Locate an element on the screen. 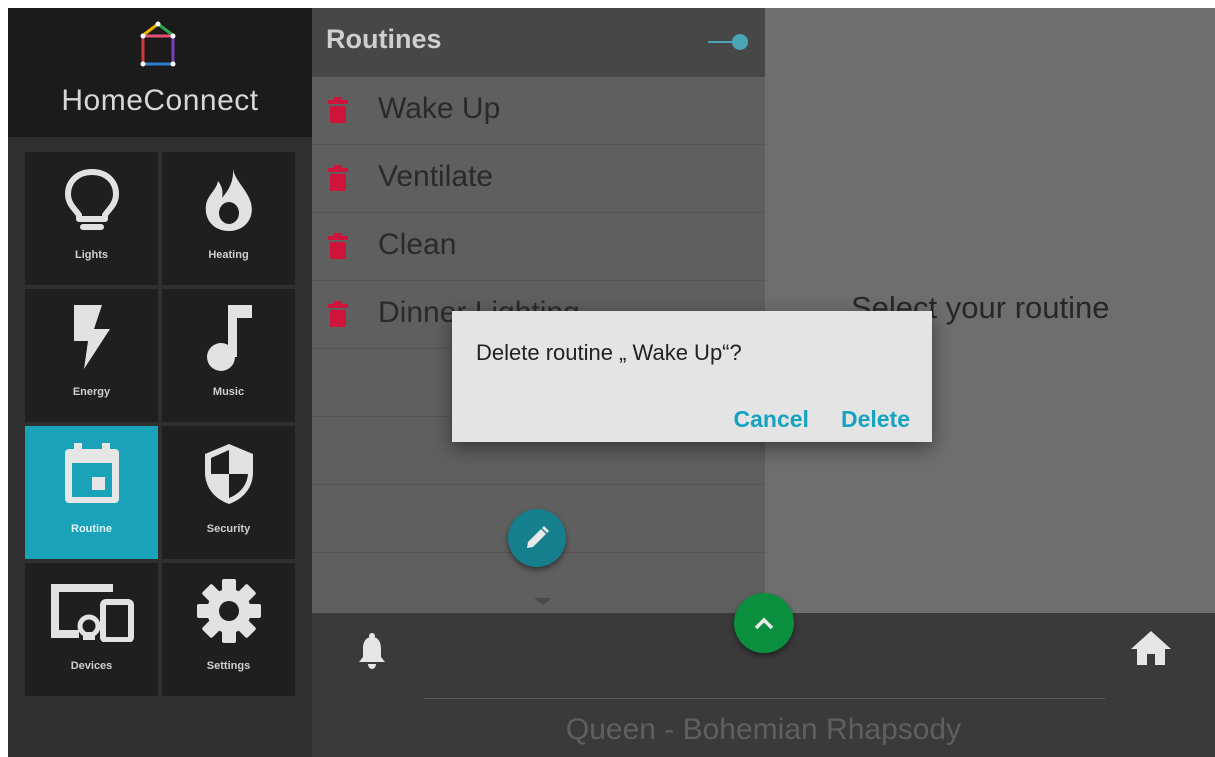 This screenshot has height=757, width=1215. gear-icon is located at coordinates (228, 610).